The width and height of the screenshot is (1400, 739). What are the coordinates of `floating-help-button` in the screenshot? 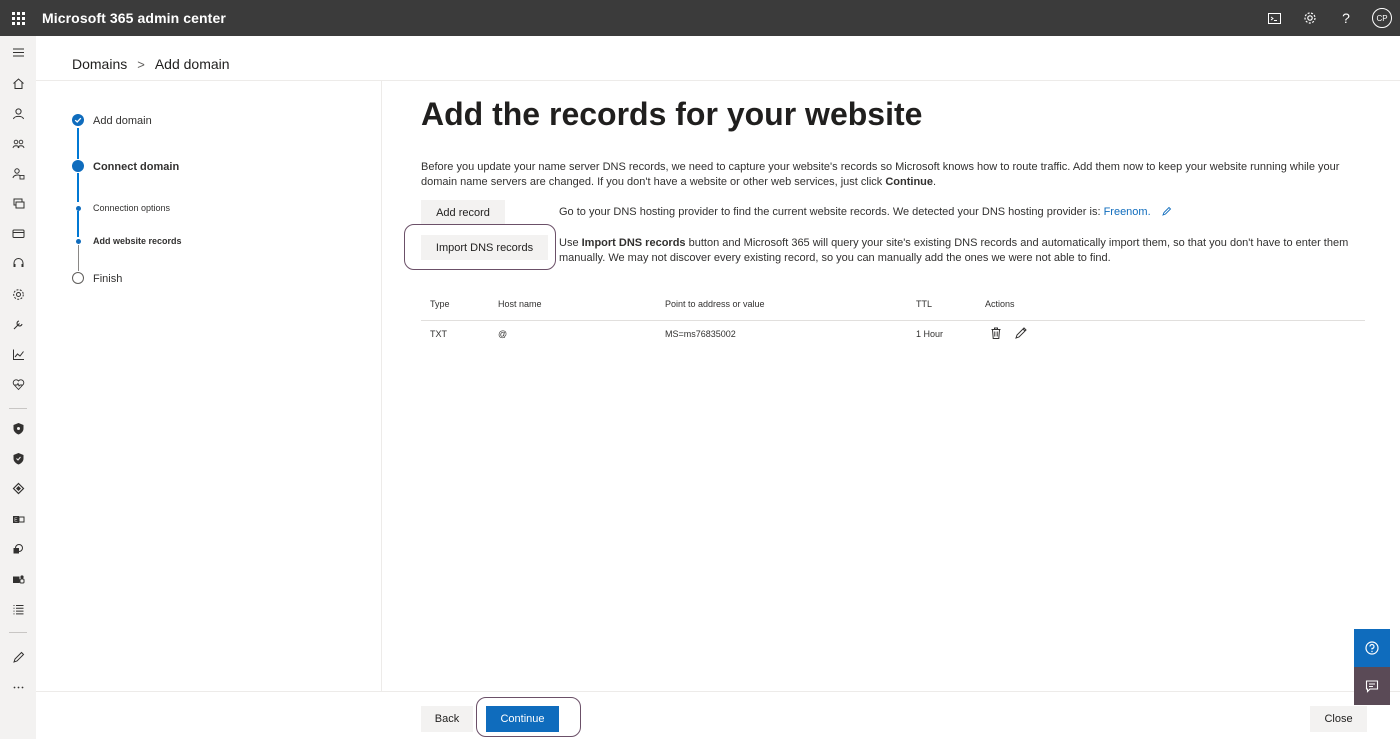 It's located at (1372, 648).